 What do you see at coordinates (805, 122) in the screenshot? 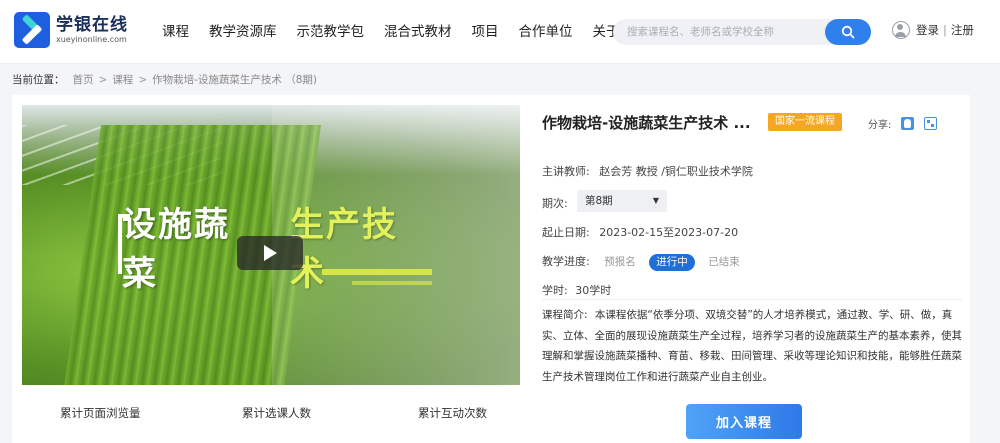
I see `national-course-badge: 国家一流课程` at bounding box center [805, 122].